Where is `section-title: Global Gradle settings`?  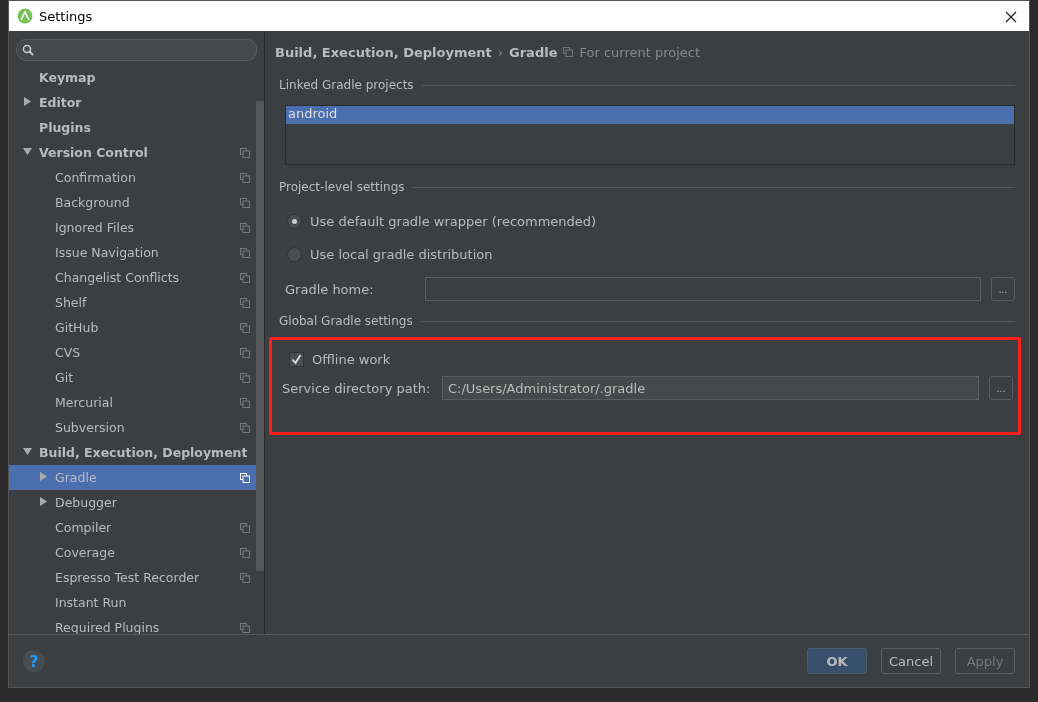
section-title: Global Gradle settings is located at coordinates (346, 321).